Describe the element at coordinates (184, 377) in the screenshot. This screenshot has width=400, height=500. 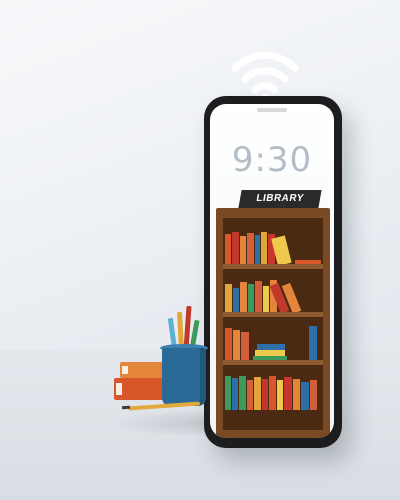
I see `pencil-cup` at that location.